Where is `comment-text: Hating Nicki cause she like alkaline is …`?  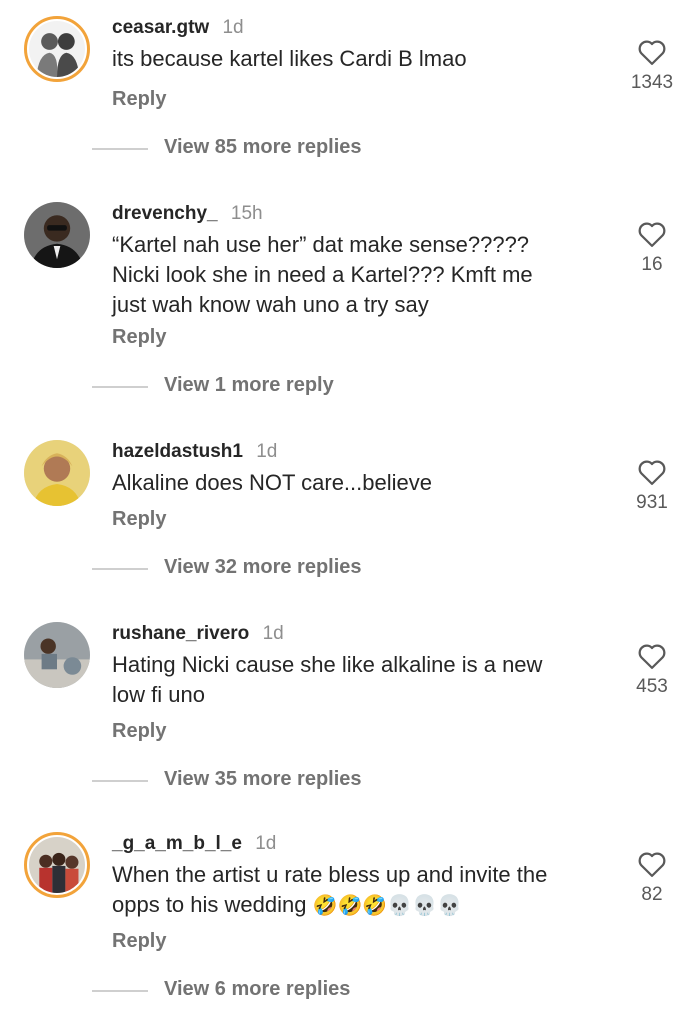 comment-text: Hating Nicki cause she like alkaline is … is located at coordinates (352, 680).